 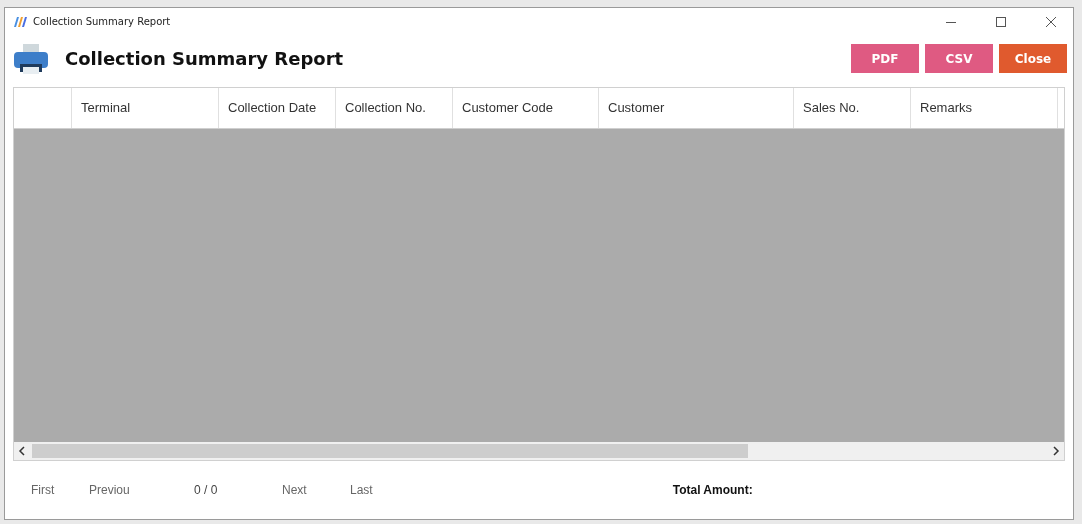 What do you see at coordinates (696, 108) in the screenshot?
I see `column-header: Customer` at bounding box center [696, 108].